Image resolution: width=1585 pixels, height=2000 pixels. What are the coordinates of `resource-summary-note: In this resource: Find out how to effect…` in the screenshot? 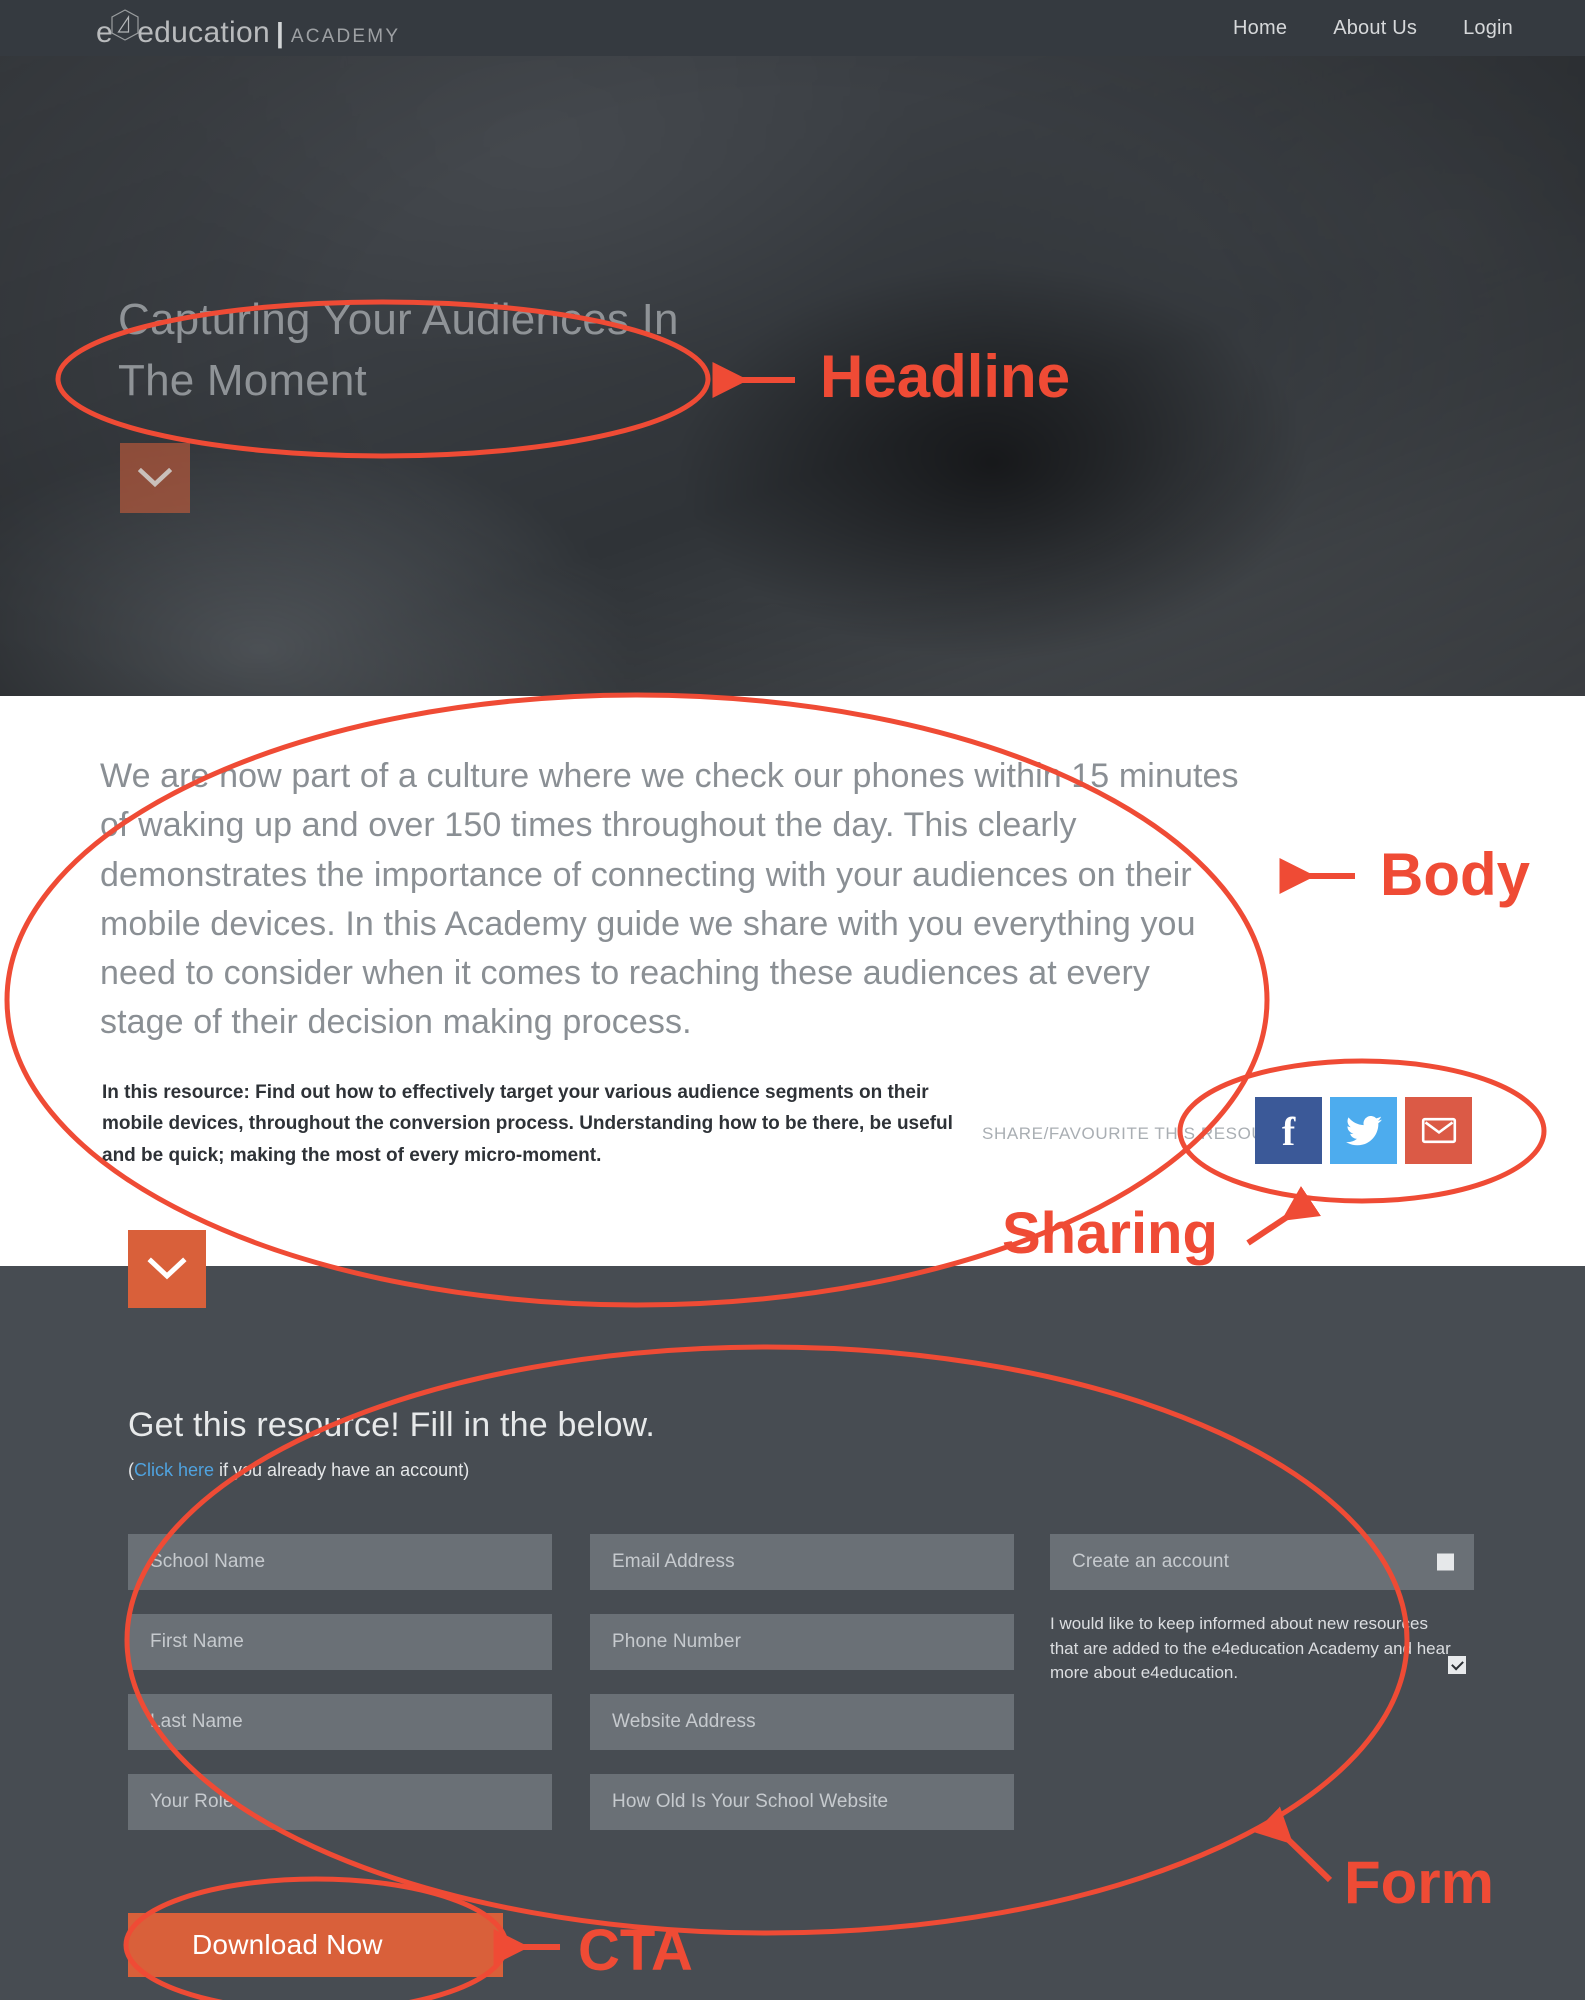 It's located at (527, 1124).